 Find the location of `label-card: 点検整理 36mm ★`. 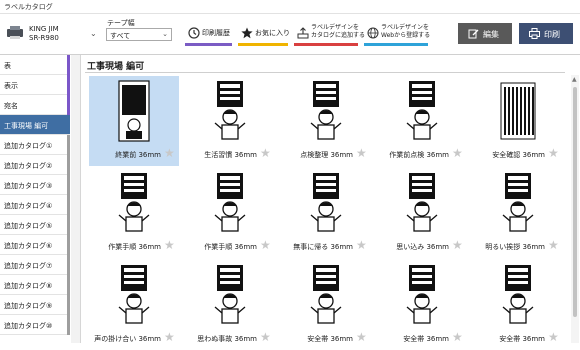

label-card: 点検整理 36mm ★ is located at coordinates (326, 121).